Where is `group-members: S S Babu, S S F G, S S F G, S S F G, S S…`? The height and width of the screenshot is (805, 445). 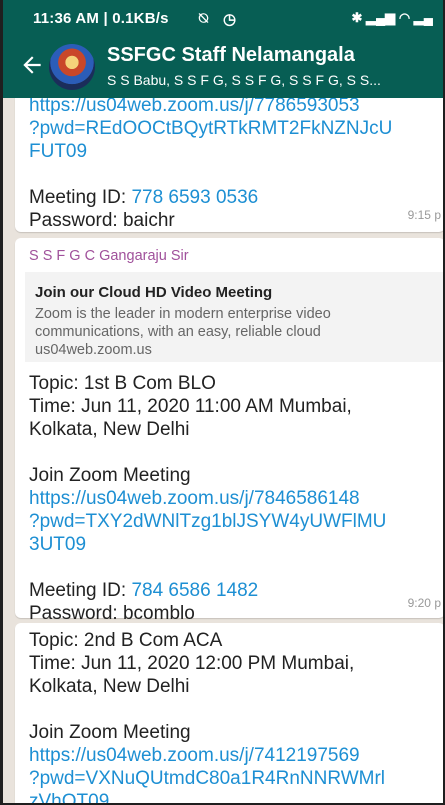 group-members: S S Babu, S S F G, S S F G, S S F G, S S… is located at coordinates (272, 80).